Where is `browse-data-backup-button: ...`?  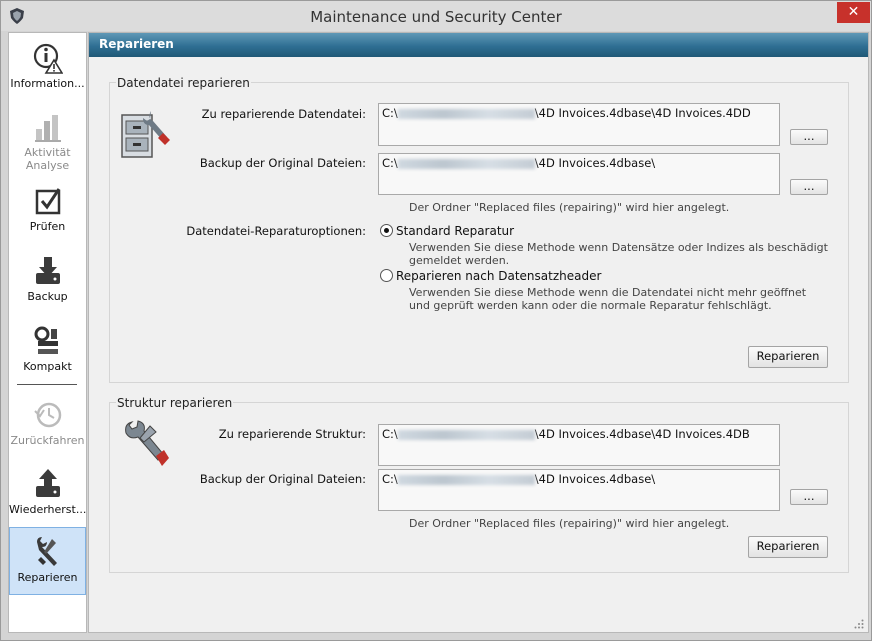 browse-data-backup-button: ... is located at coordinates (809, 187).